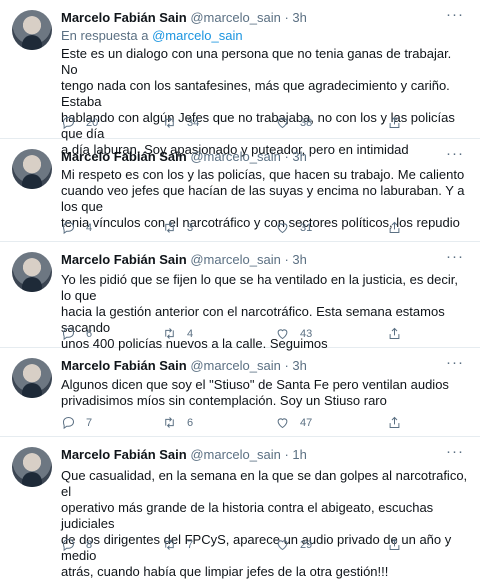  Describe the element at coordinates (197, 35) in the screenshot. I see `reply-to-link: @marcelo_sain` at that location.